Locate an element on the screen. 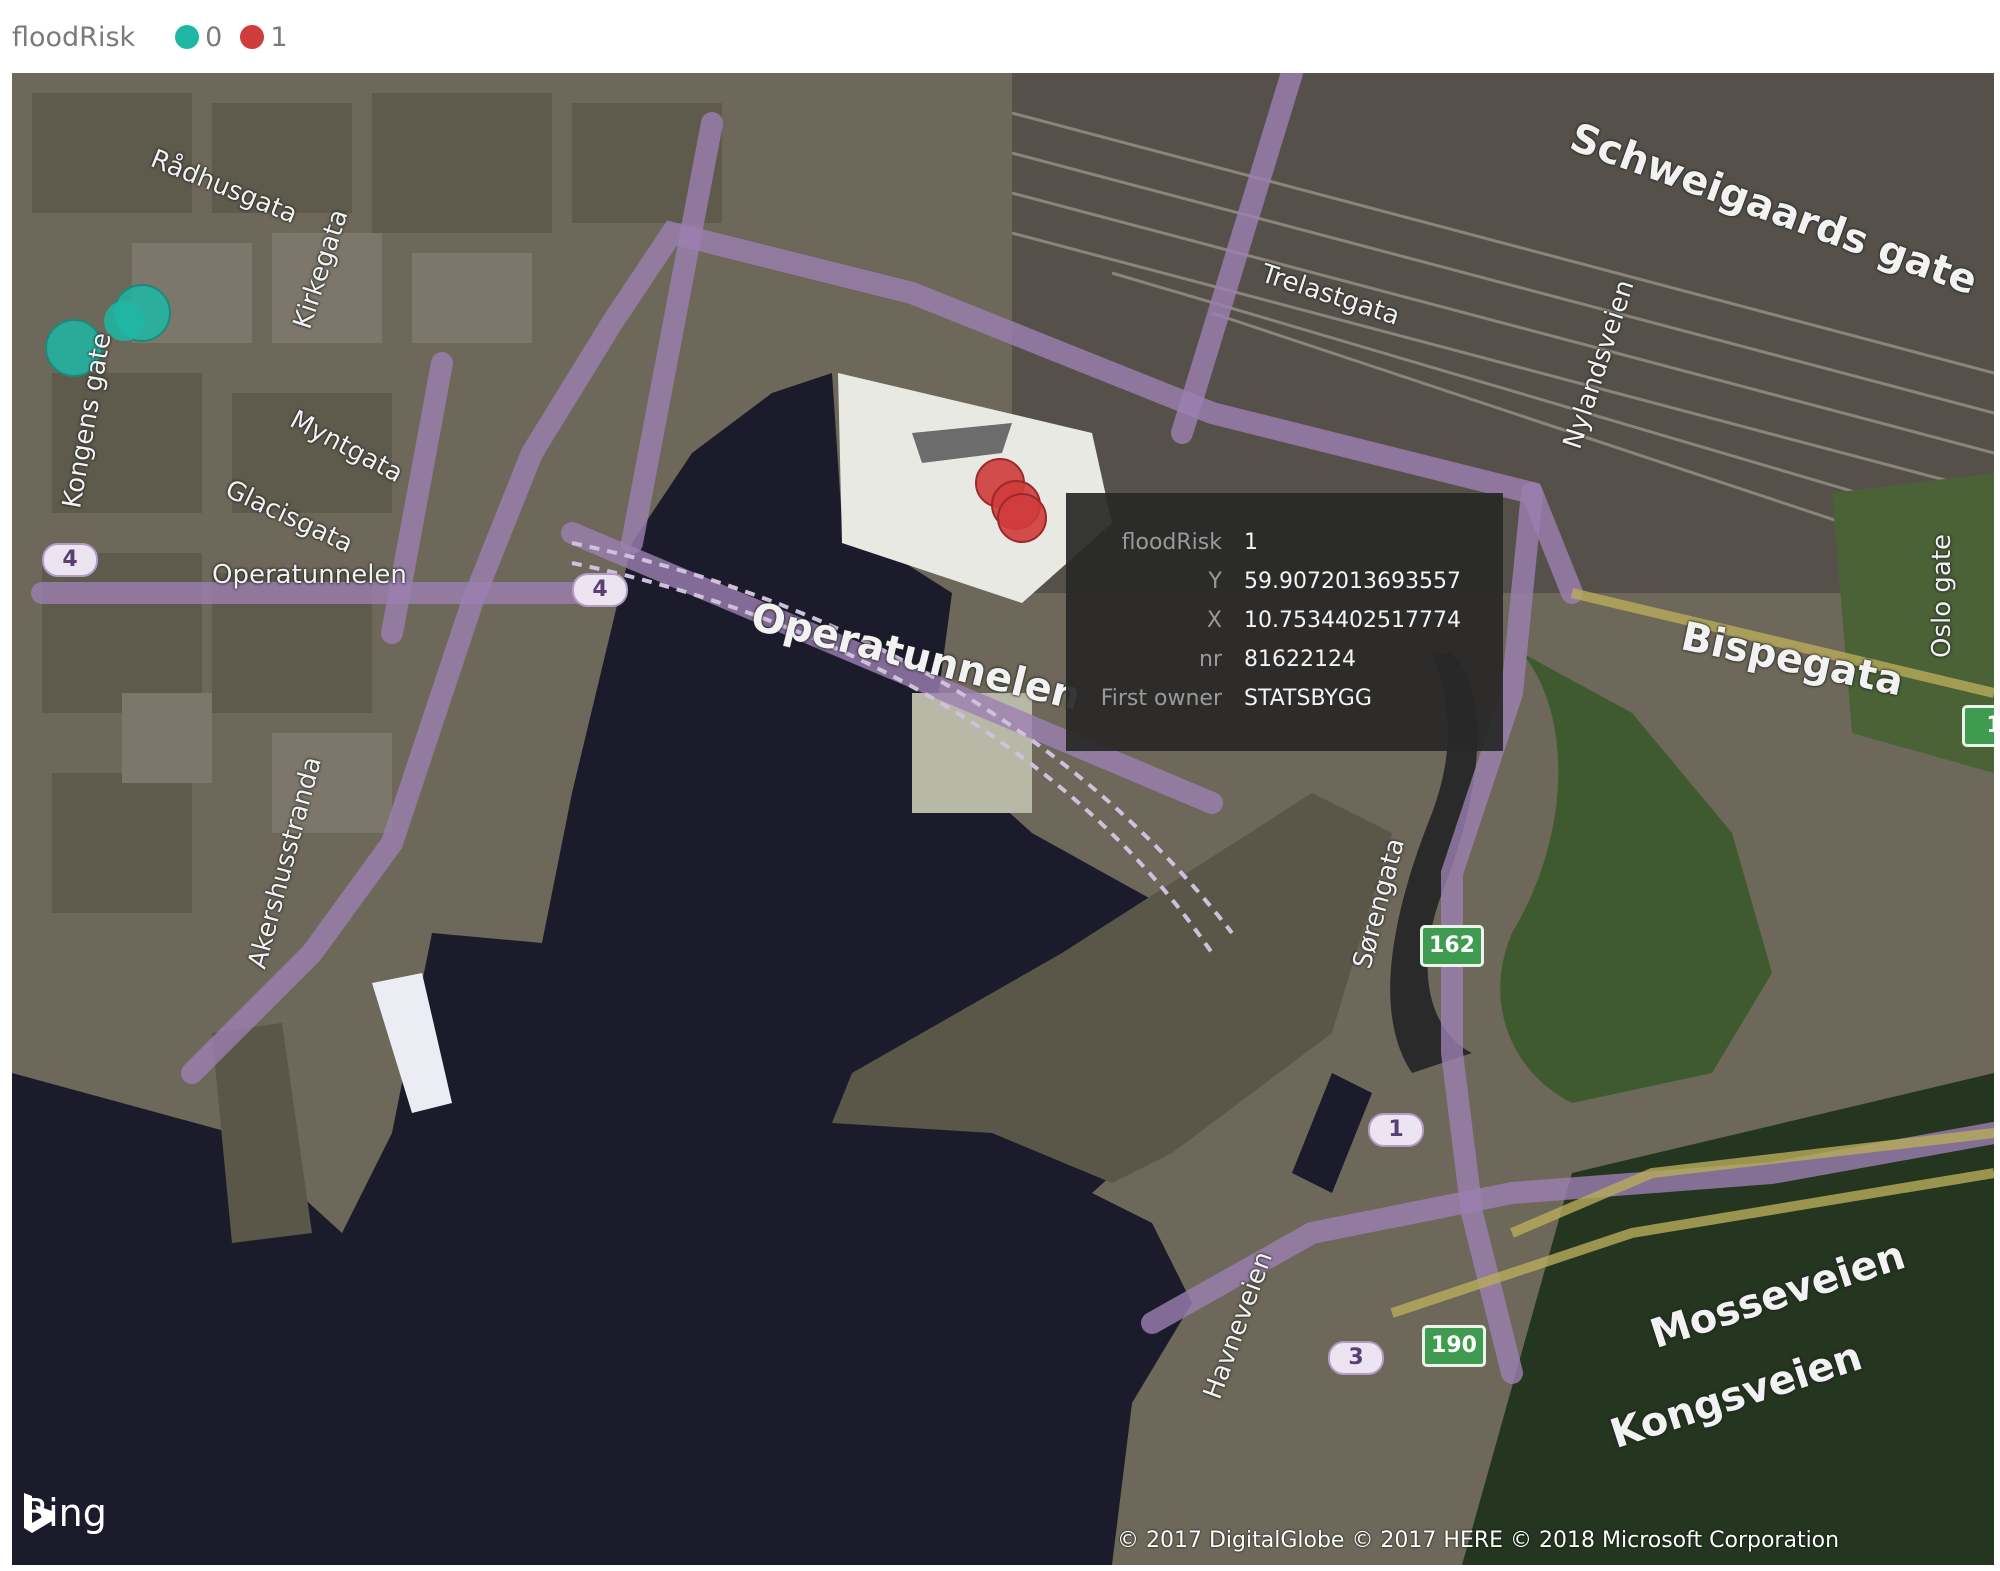  tooltip-row: nr 81622124 is located at coordinates (1284, 659).